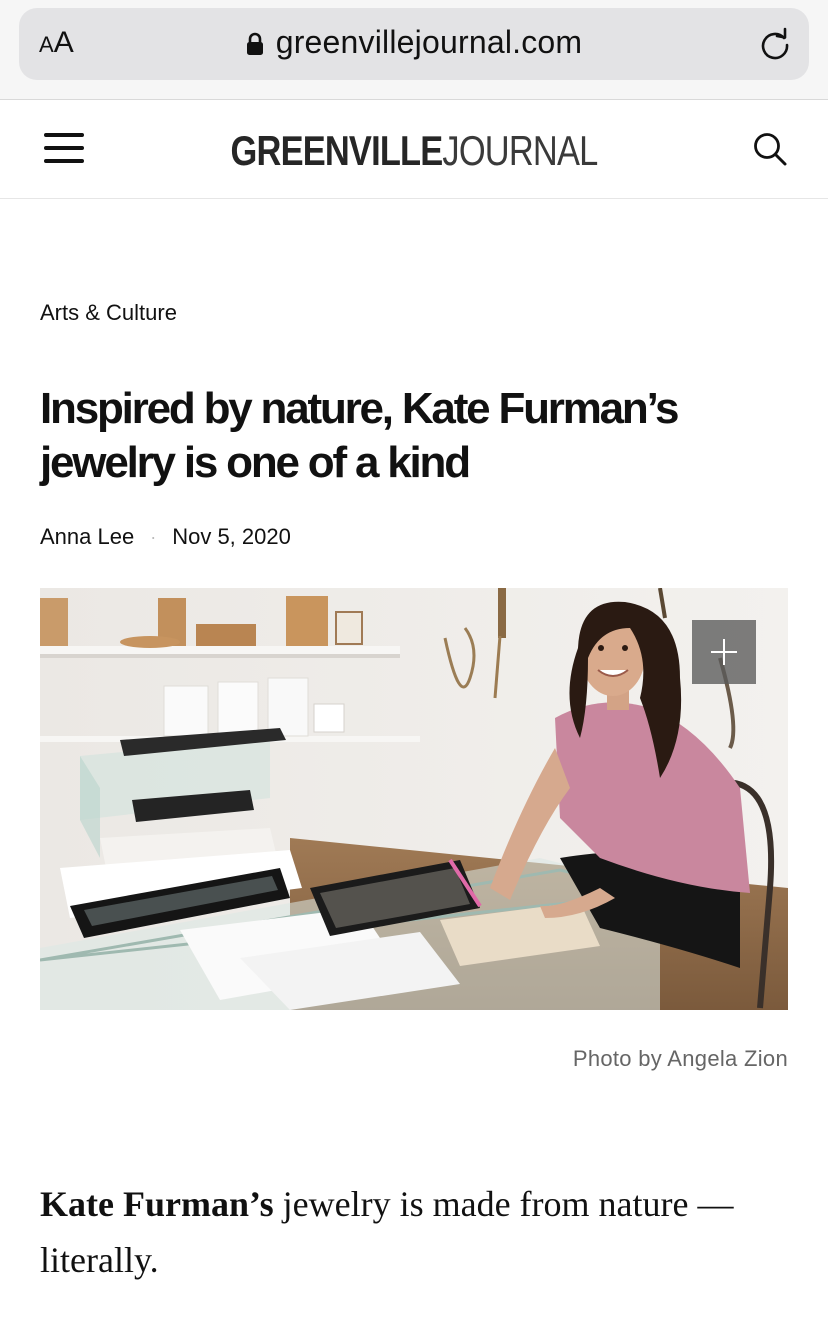  Describe the element at coordinates (680, 1058) in the screenshot. I see `photo-credit: Photo by Angela Zion` at that location.